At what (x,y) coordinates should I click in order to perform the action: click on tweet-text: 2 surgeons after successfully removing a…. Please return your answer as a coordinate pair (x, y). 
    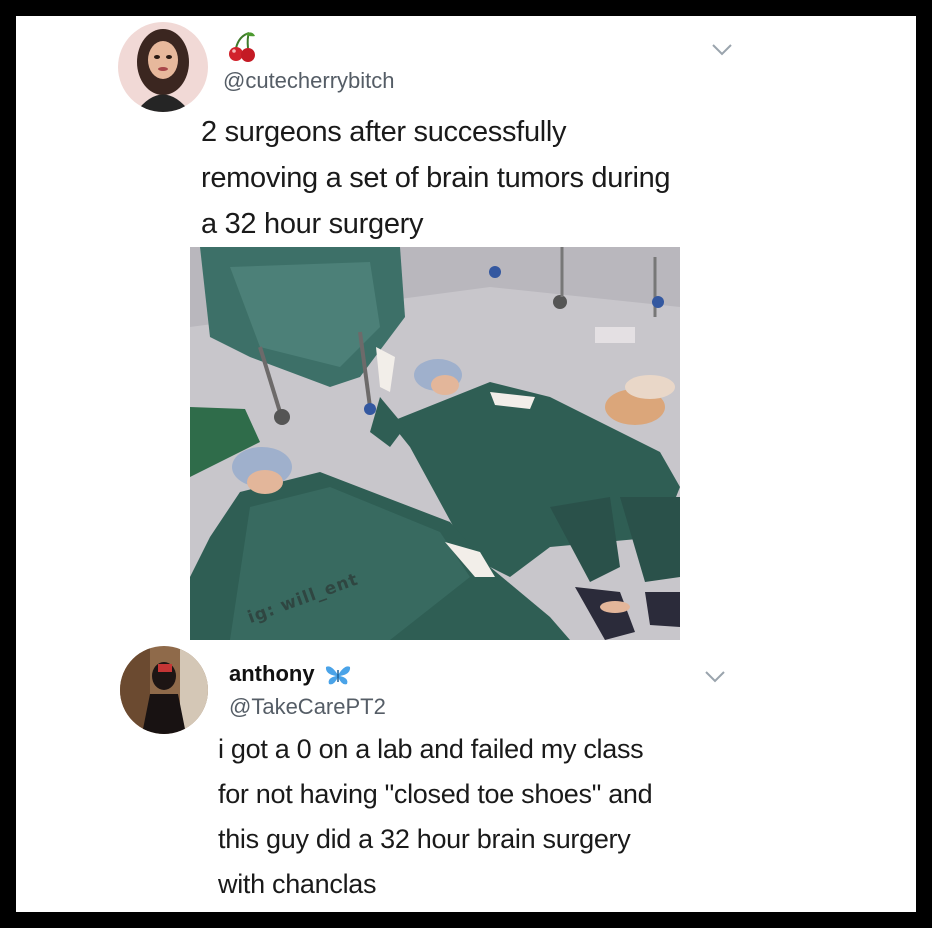
    Looking at the image, I should click on (481, 178).